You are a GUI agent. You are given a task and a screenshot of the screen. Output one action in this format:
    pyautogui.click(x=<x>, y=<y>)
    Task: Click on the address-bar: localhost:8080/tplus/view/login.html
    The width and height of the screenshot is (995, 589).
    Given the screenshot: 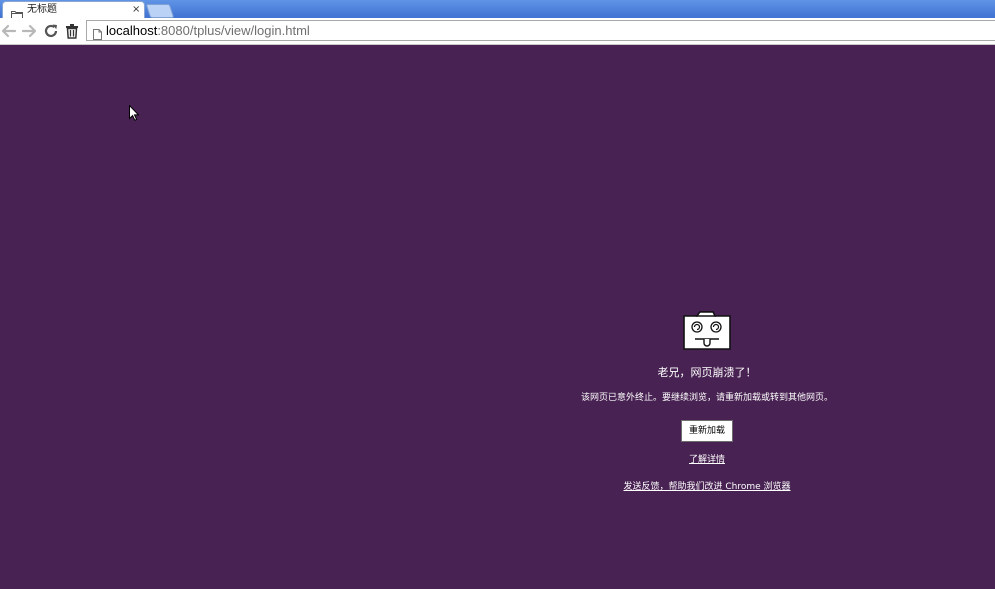 What is the action you would take?
    pyautogui.click(x=540, y=30)
    